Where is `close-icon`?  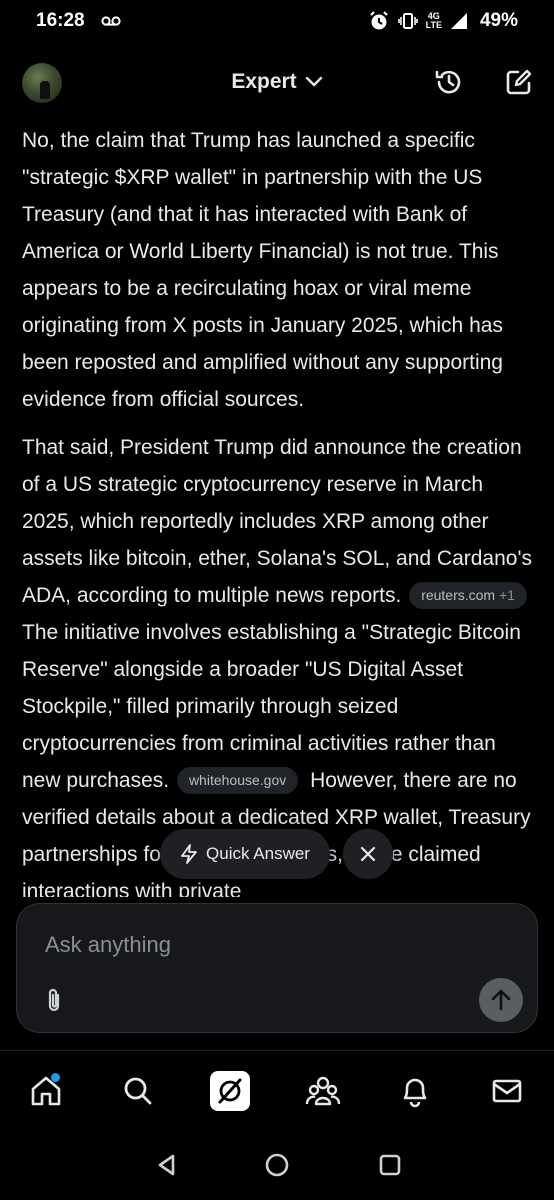 close-icon is located at coordinates (368, 854).